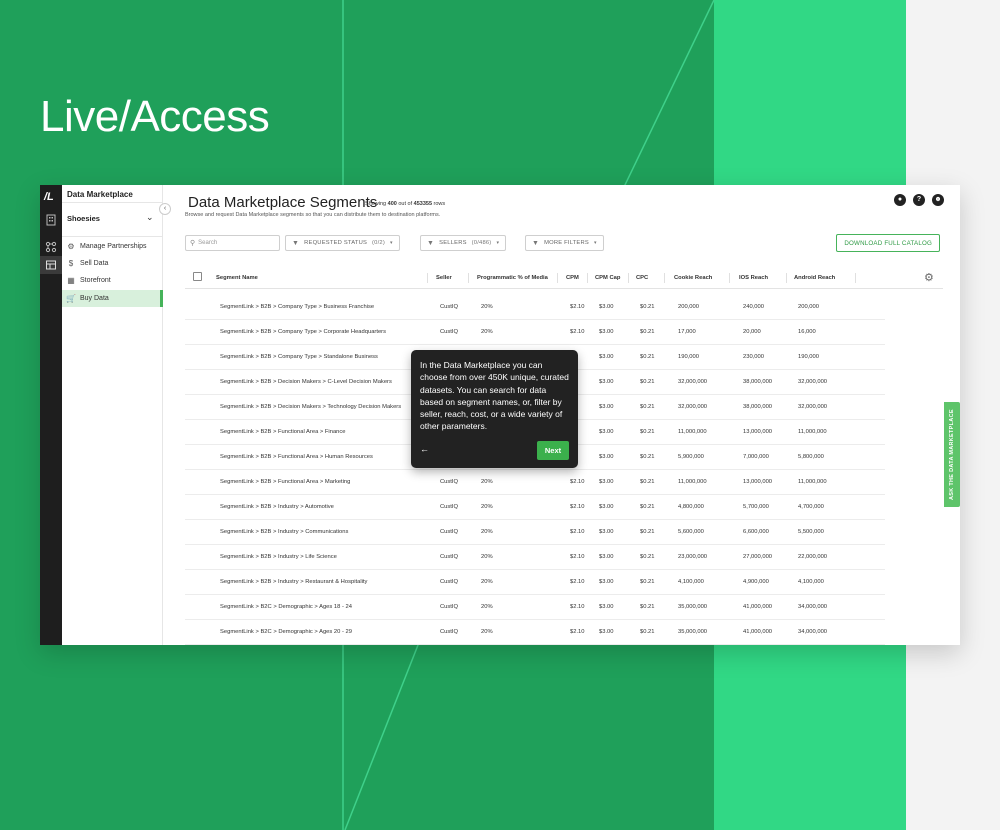 The image size is (1000, 830). Describe the element at coordinates (572, 278) in the screenshot. I see `column-header: CPM` at that location.